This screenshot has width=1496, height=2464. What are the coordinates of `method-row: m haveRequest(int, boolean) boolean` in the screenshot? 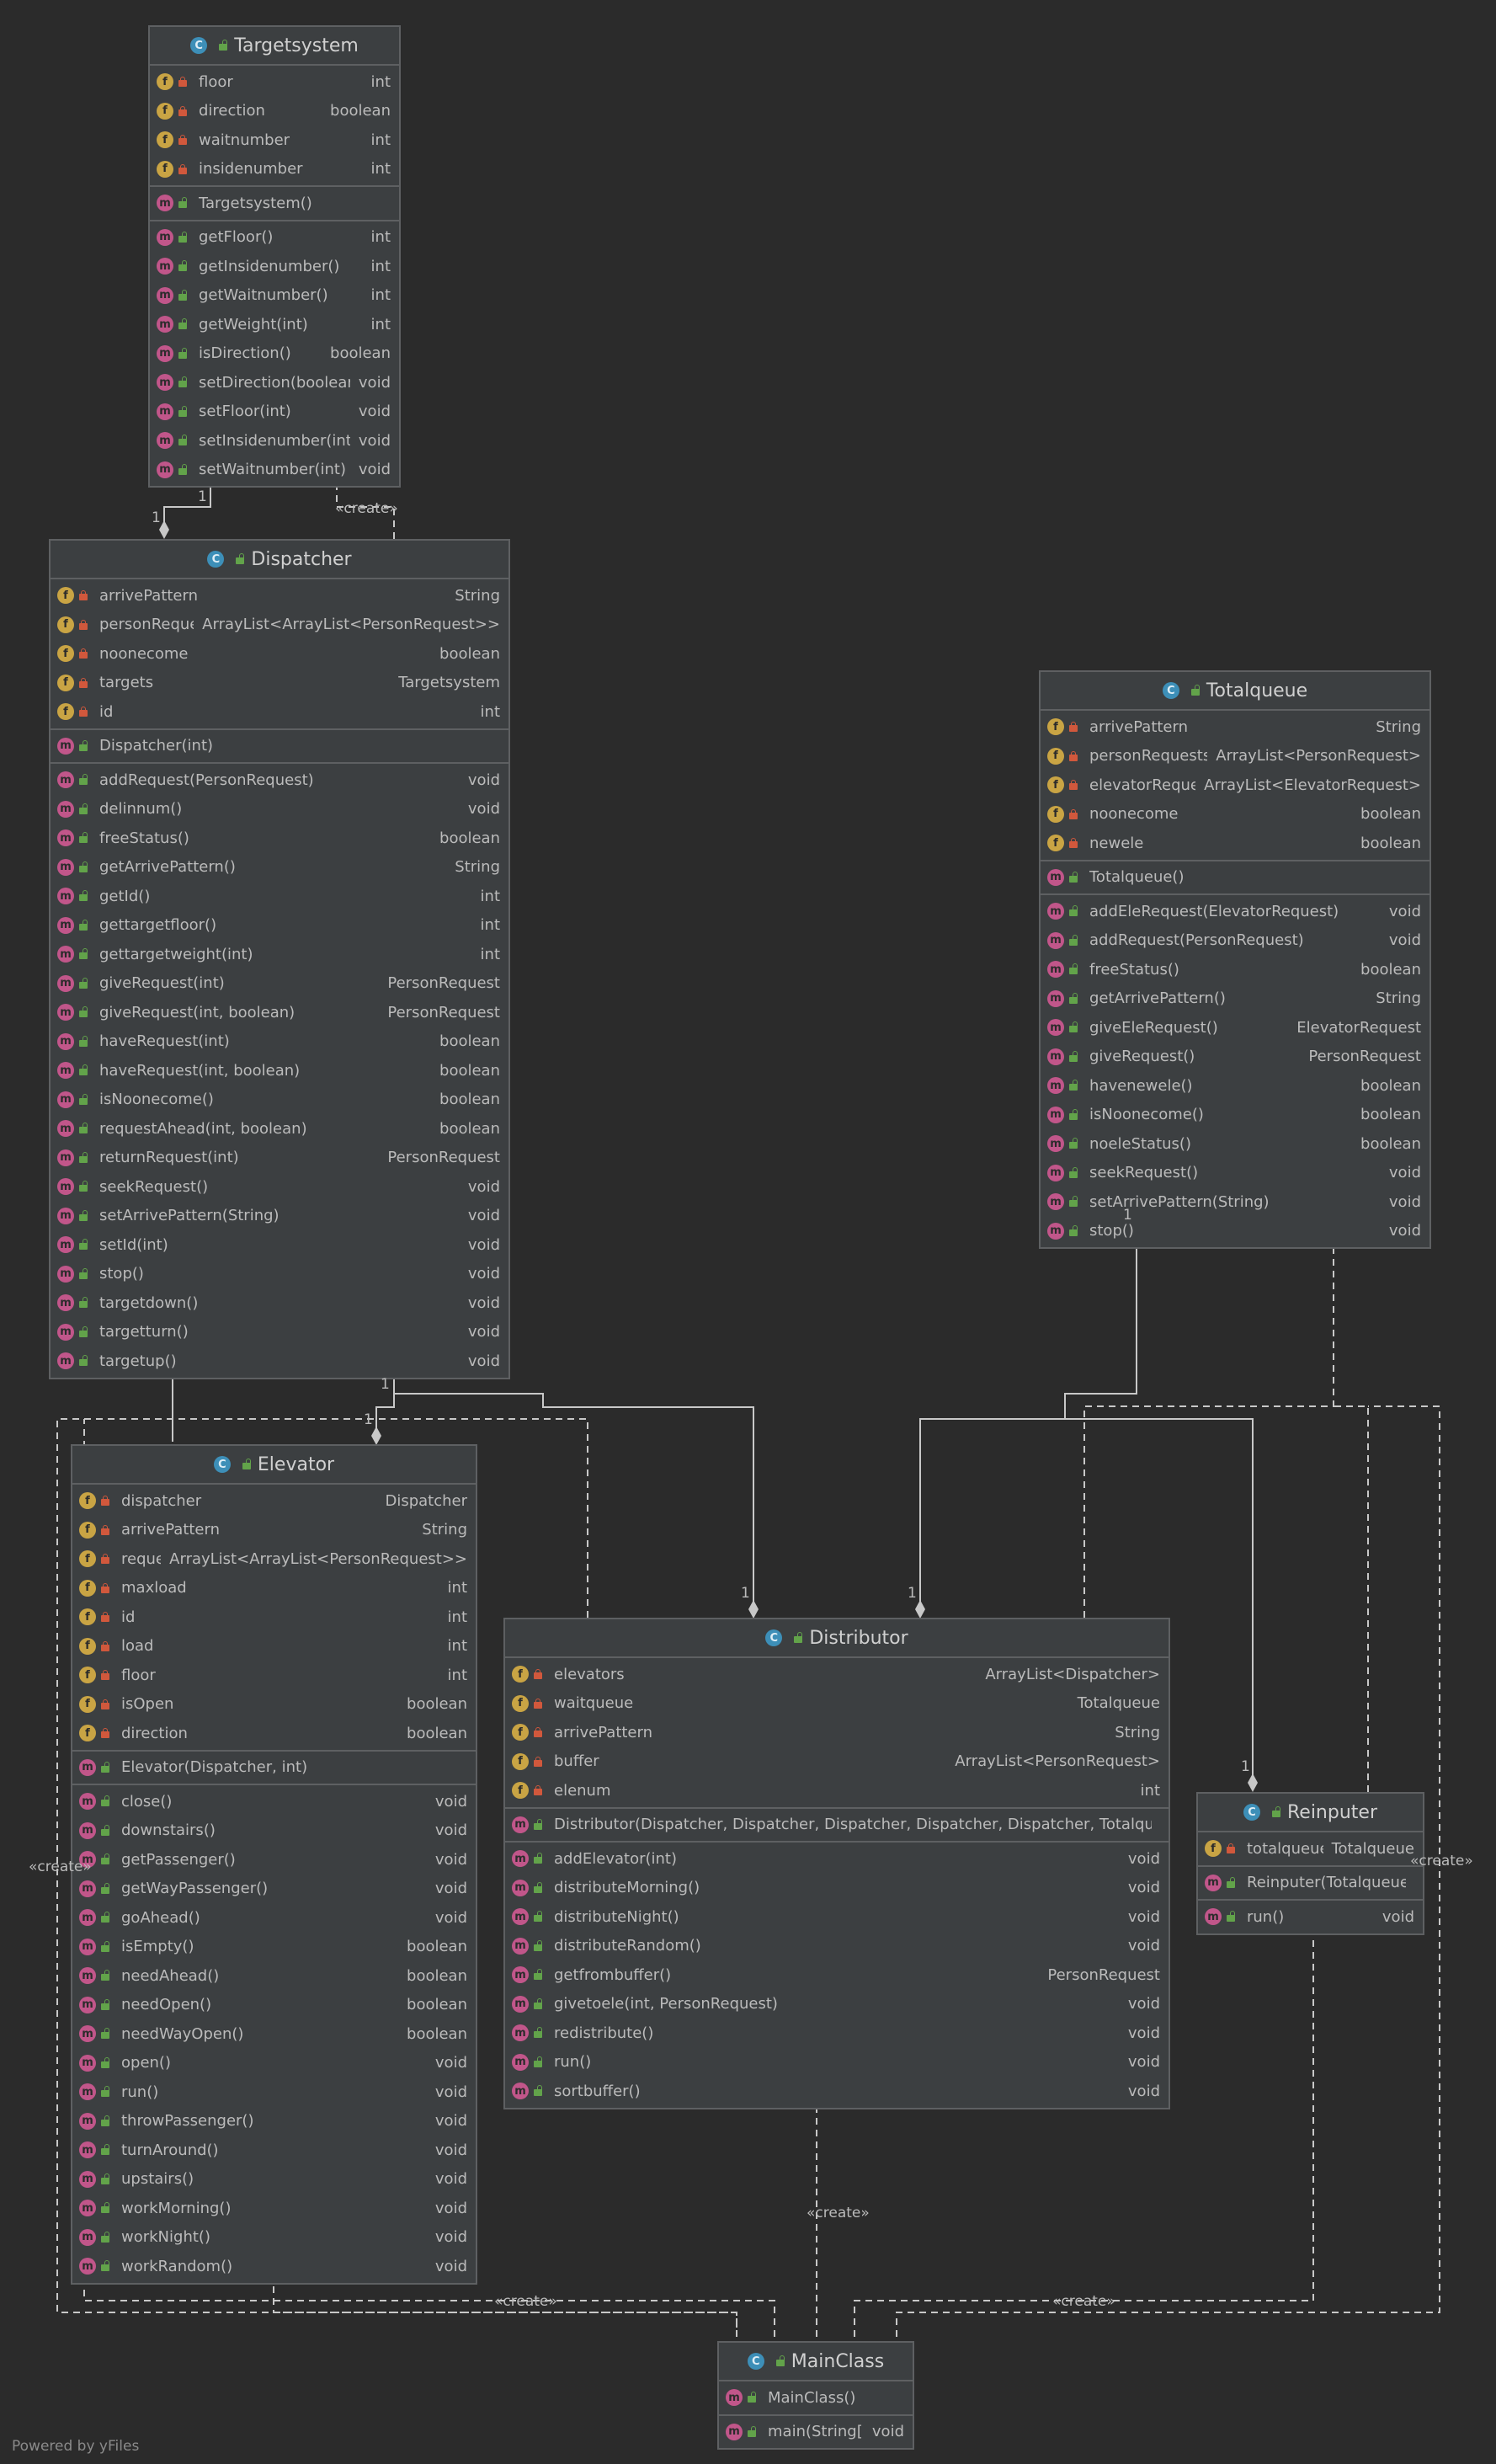 It's located at (279, 1070).